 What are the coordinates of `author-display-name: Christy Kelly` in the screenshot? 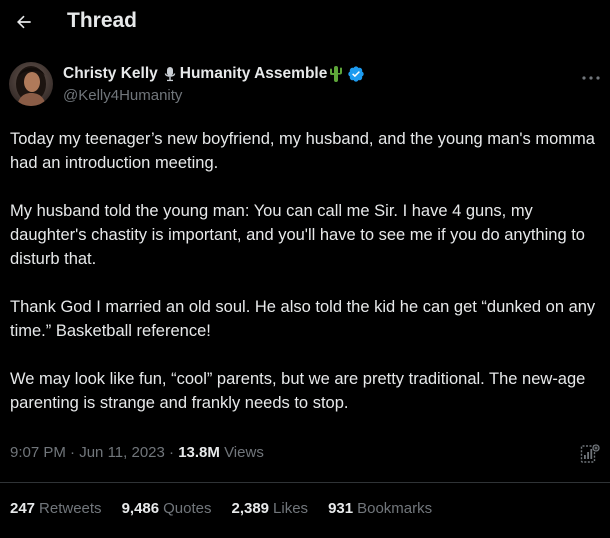 It's located at (110, 74).